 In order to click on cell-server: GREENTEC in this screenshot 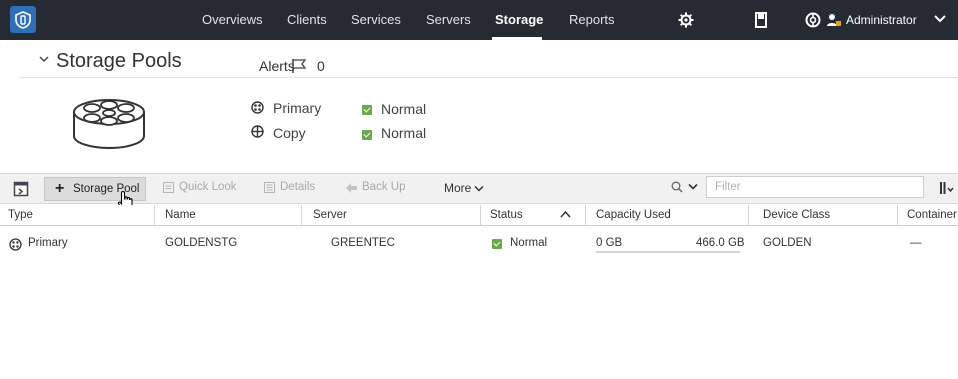, I will do `click(363, 243)`.